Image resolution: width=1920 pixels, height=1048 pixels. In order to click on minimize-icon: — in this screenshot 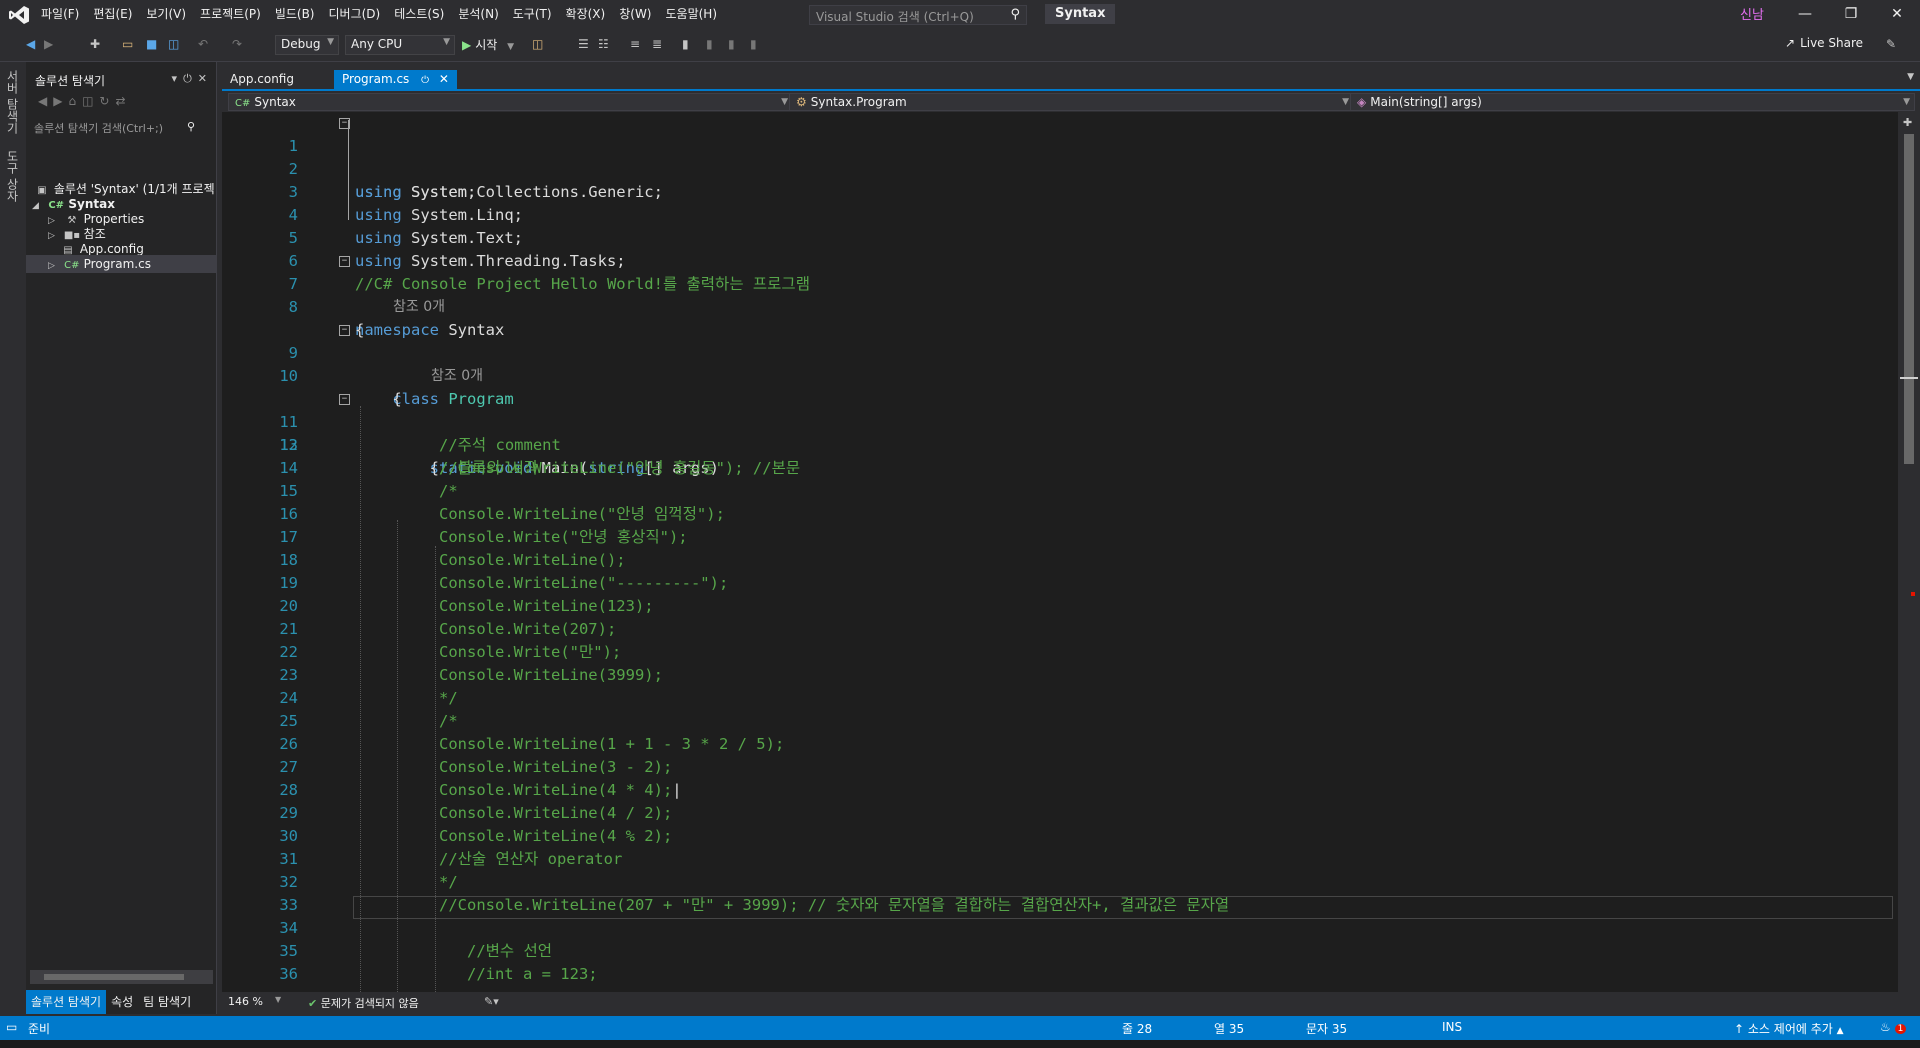, I will do `click(1805, 14)`.